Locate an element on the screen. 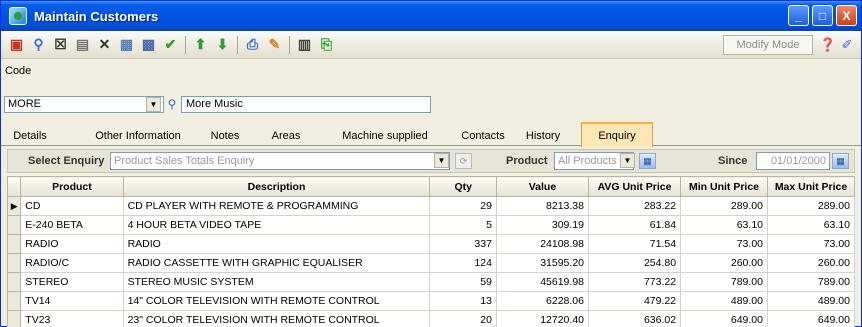  columns-icon: ▥ is located at coordinates (304, 44).